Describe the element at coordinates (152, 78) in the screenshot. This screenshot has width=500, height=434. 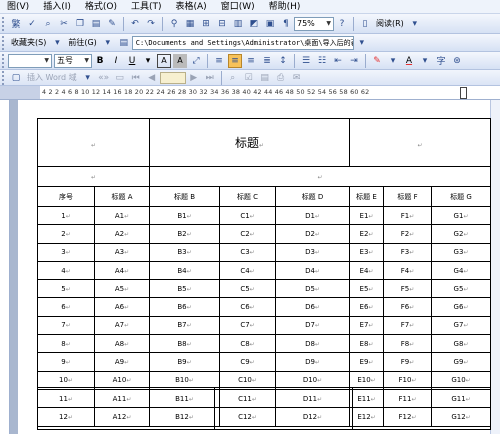
I see `previous-record-icon: ◀` at that location.